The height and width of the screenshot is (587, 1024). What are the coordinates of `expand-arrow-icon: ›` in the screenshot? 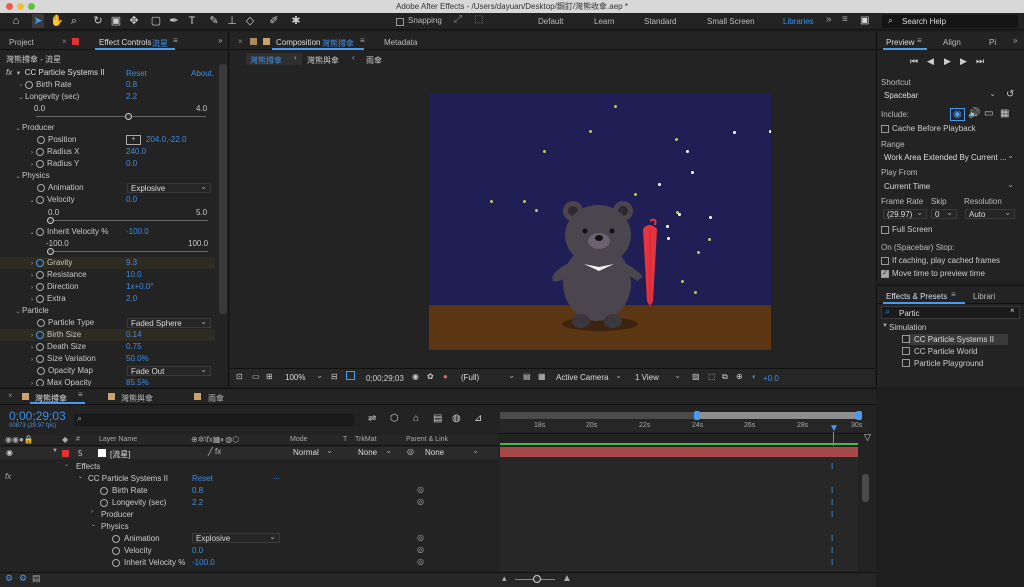 It's located at (92, 512).